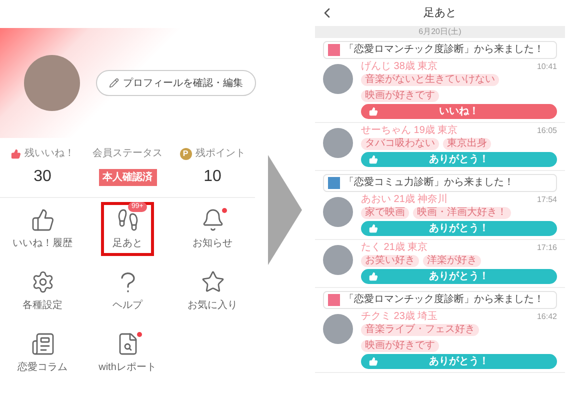  What do you see at coordinates (440, 13) in the screenshot?
I see `screen-title: 足あと` at bounding box center [440, 13].